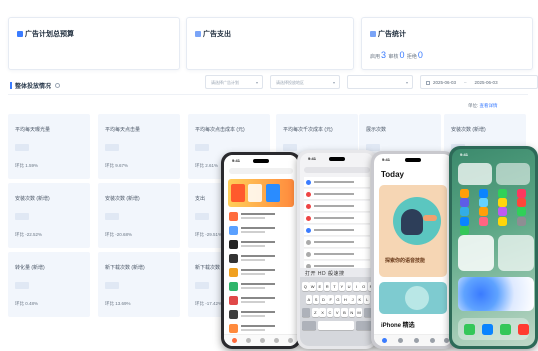 The width and height of the screenshot is (538, 351). I want to click on keyboard-key: D, so click(323, 299).